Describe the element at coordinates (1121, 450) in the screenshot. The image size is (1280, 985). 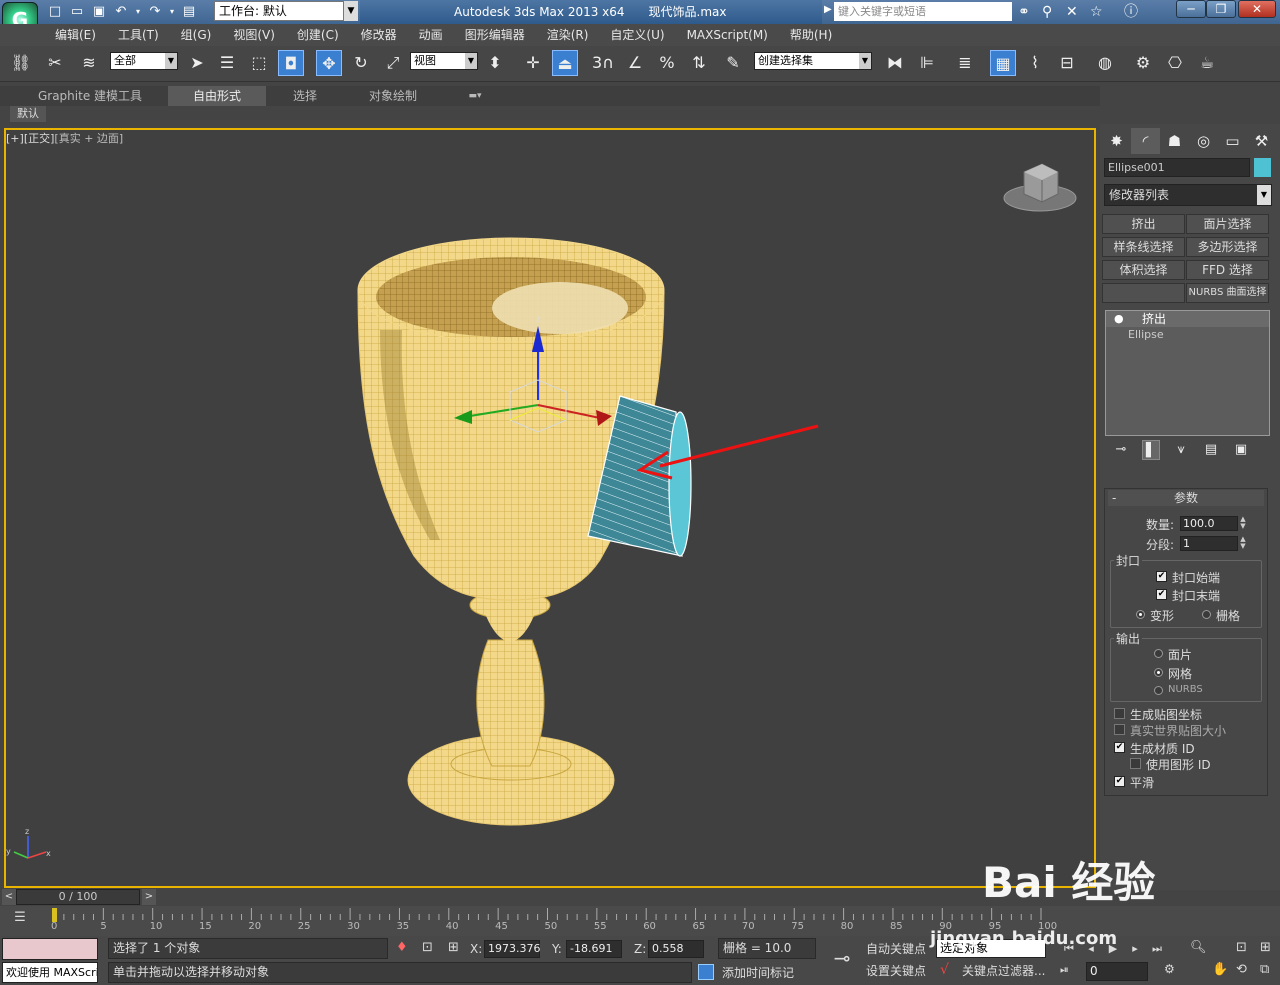
I see `pin-stack-icon: ⊸` at that location.